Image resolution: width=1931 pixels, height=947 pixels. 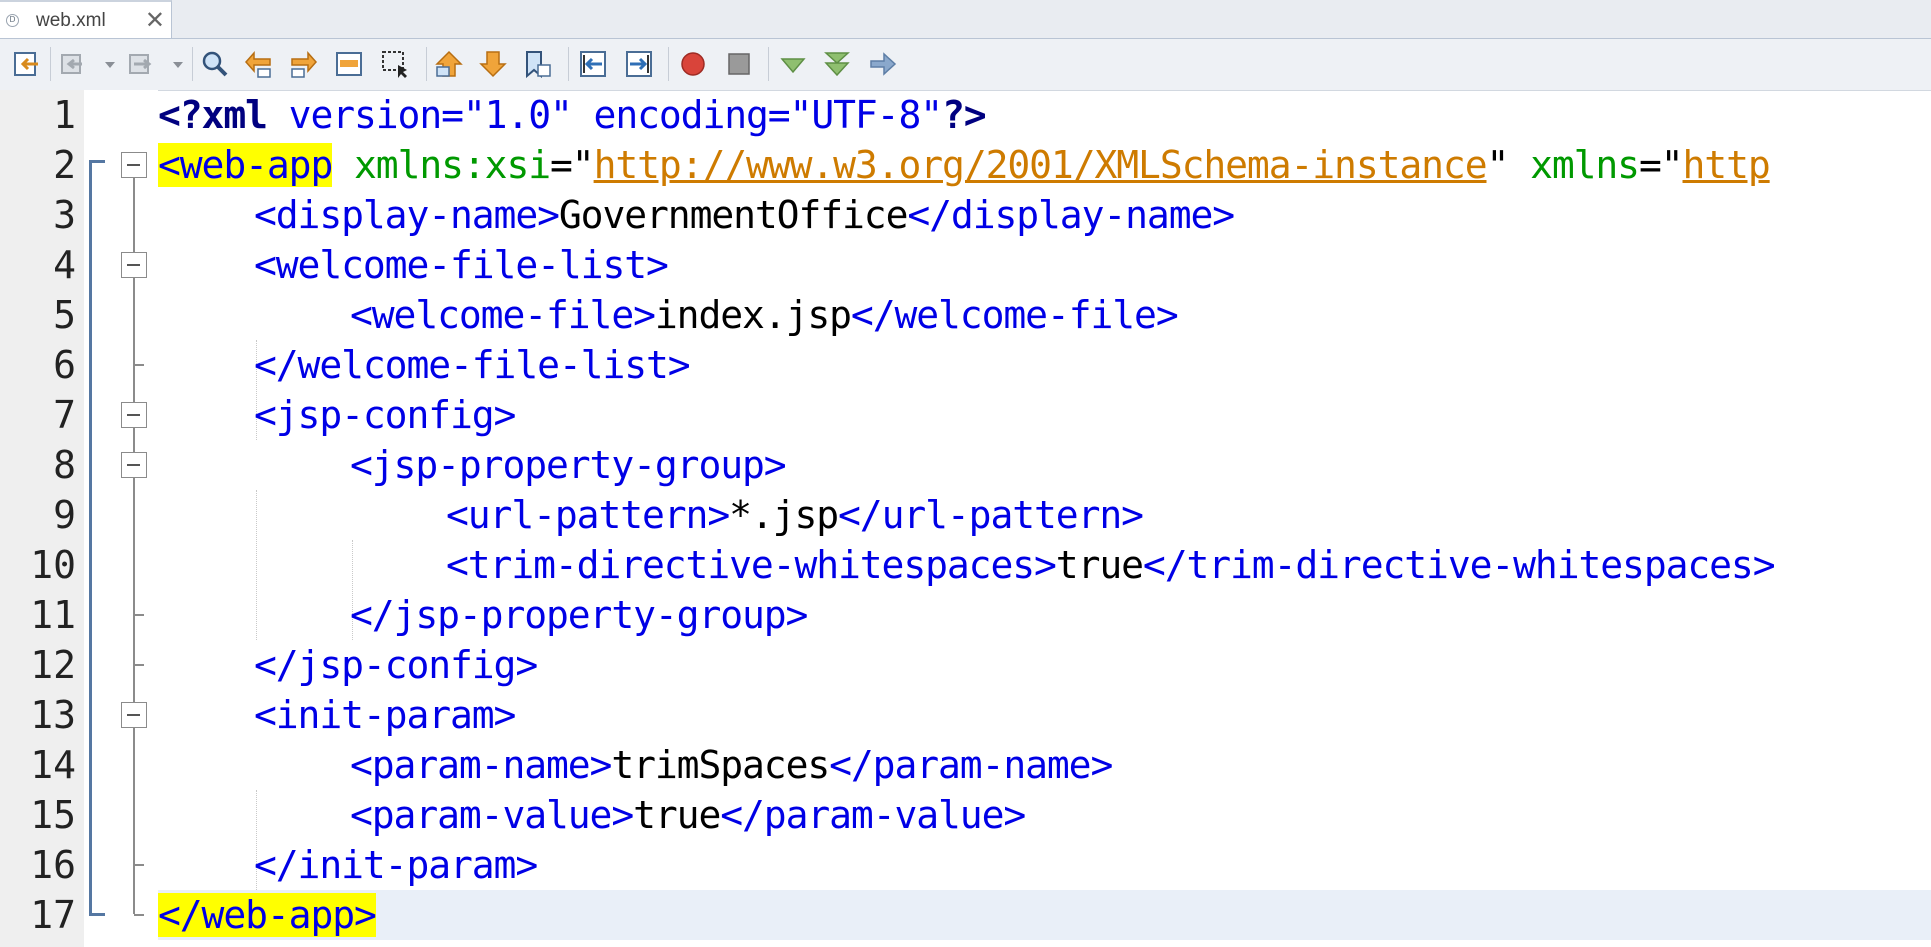 What do you see at coordinates (53, 865) in the screenshot?
I see `line-number: 16` at bounding box center [53, 865].